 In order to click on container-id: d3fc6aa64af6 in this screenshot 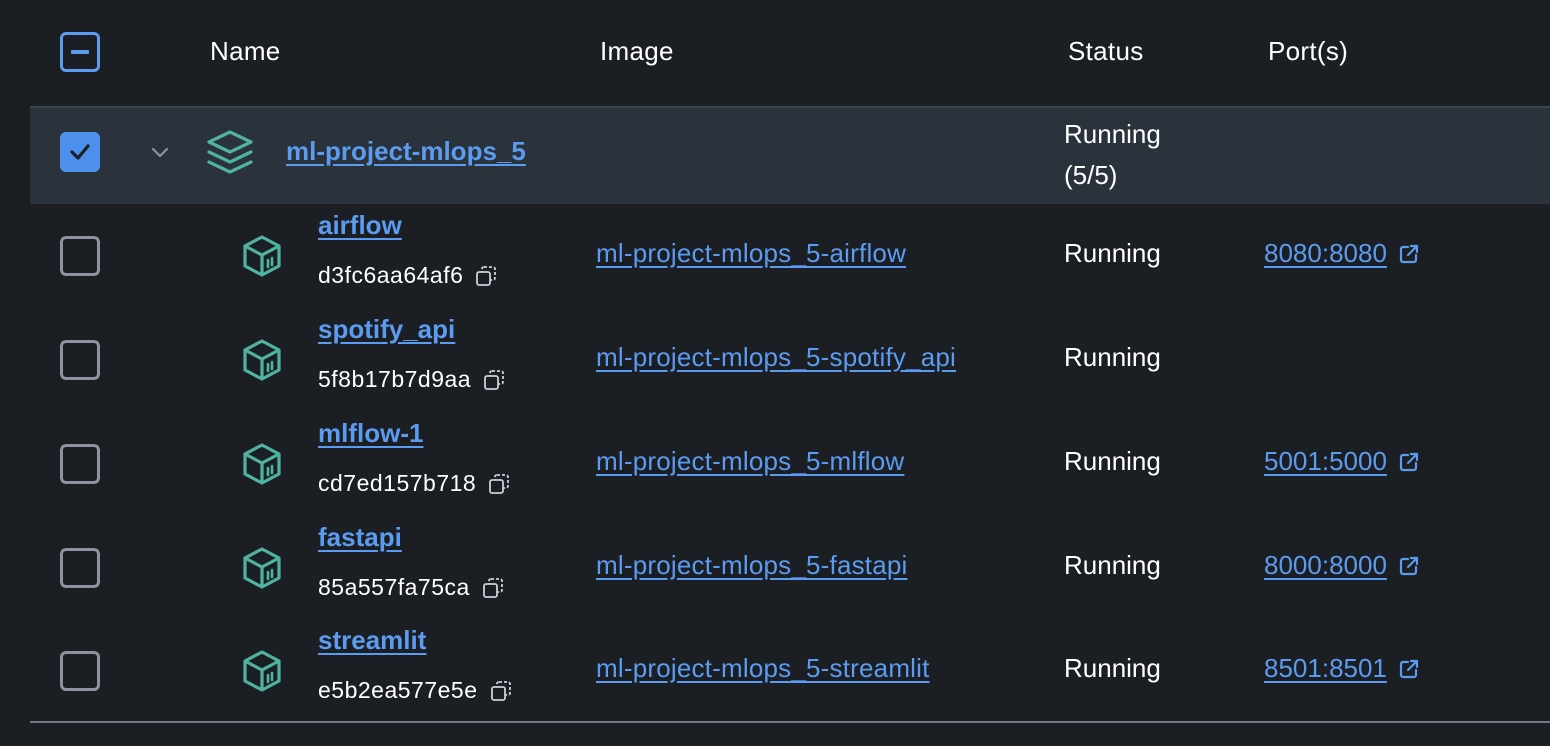, I will do `click(407, 275)`.